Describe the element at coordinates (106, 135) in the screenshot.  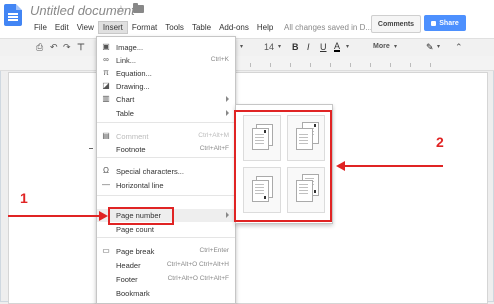
I see `comment-icon: ▤` at that location.